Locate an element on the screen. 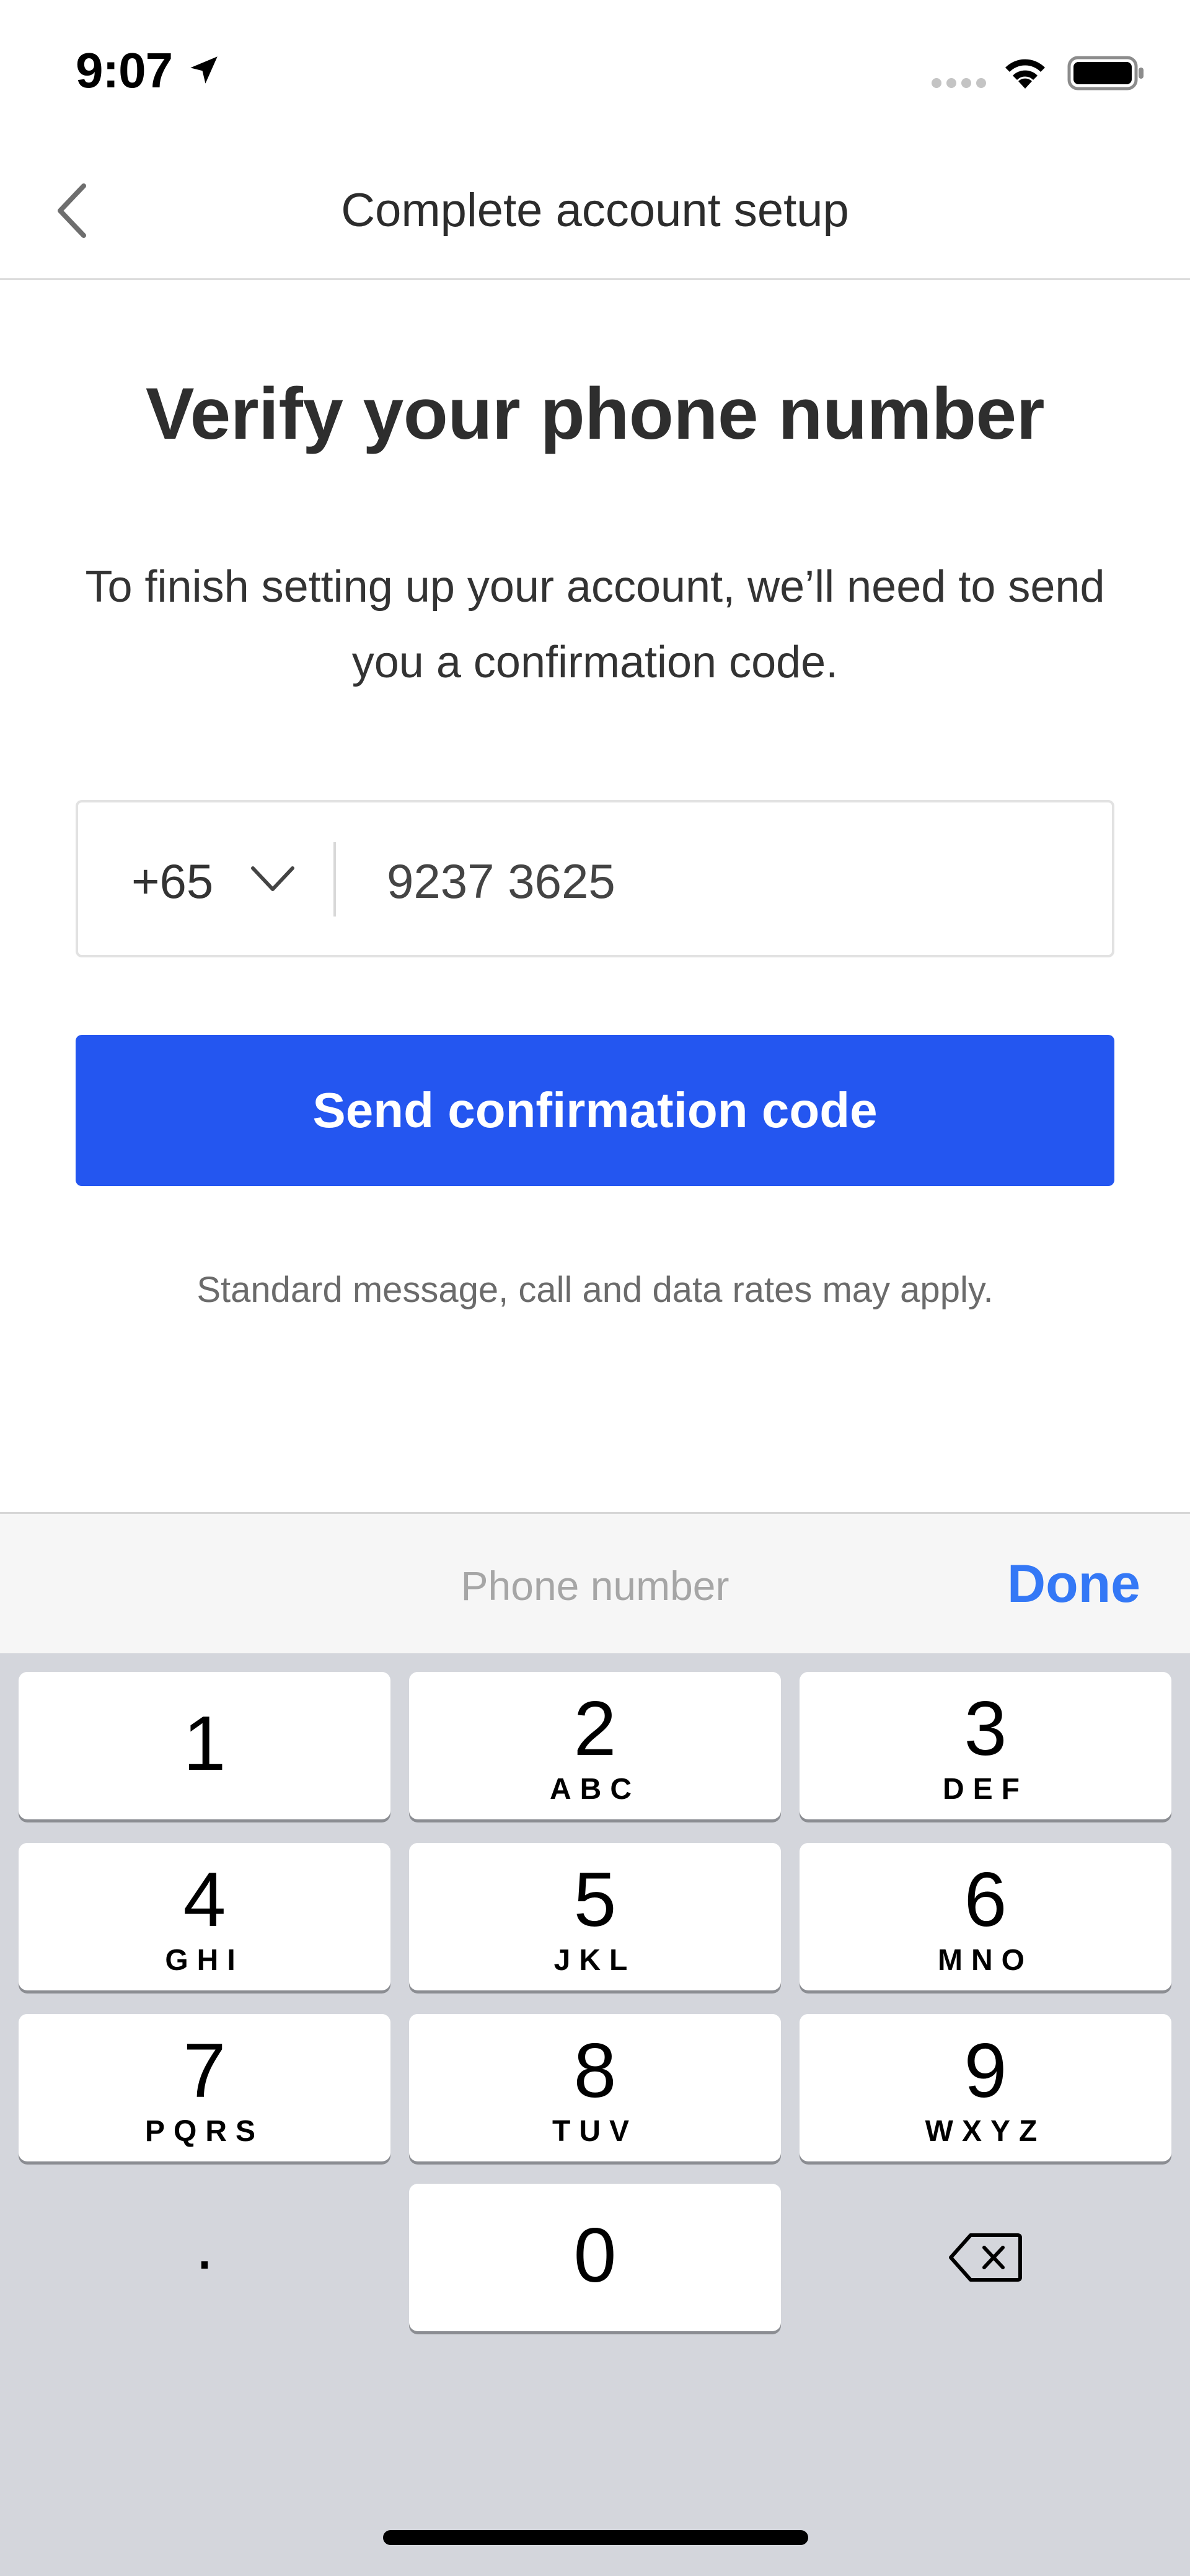 The image size is (1190, 2576). nav-bar: Complete account setup is located at coordinates (595, 212).